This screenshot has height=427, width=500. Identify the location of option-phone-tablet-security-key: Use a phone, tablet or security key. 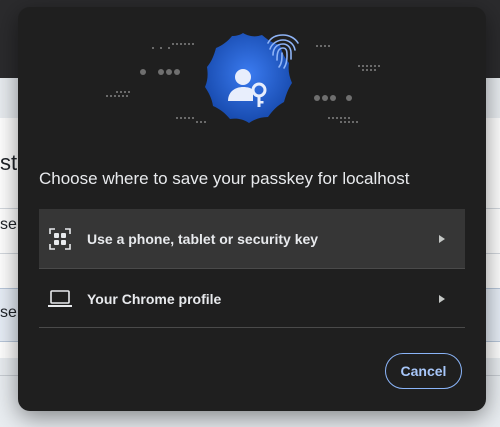
(252, 238).